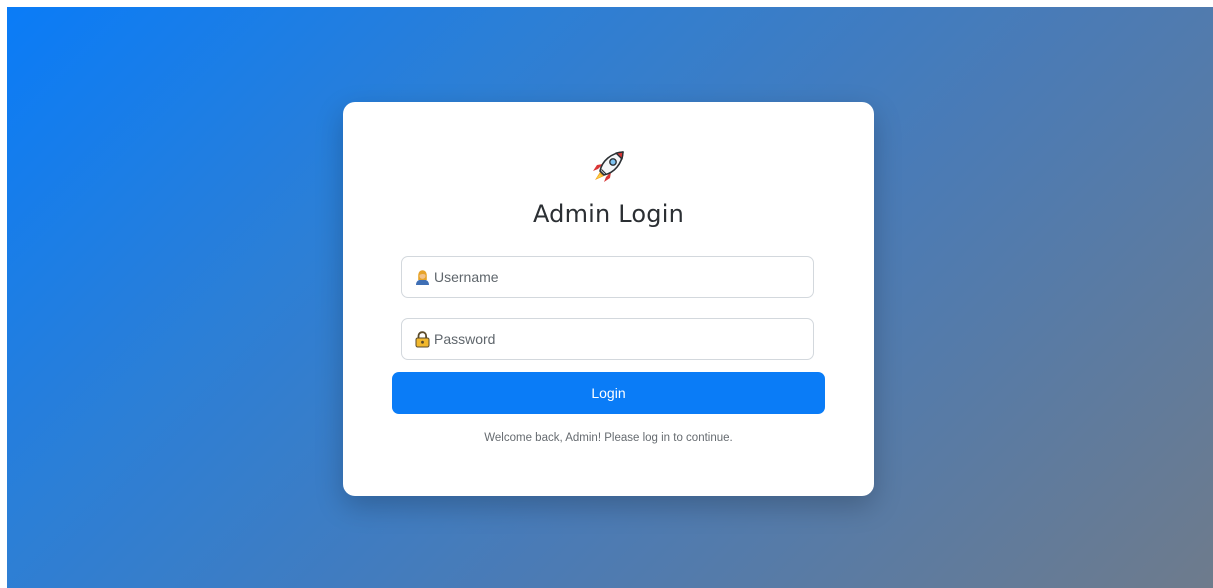 The height and width of the screenshot is (588, 1213). What do you see at coordinates (465, 339) in the screenshot?
I see `password-placeholder: Password` at bounding box center [465, 339].